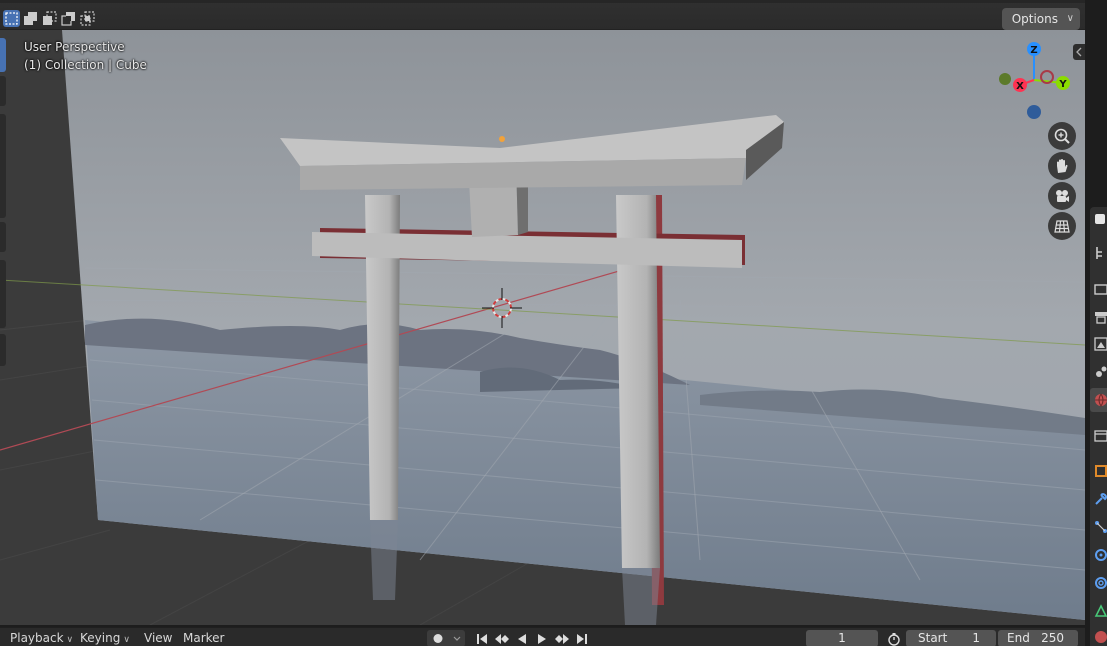  Describe the element at coordinates (1100, 371) in the screenshot. I see `world-icon` at that location.